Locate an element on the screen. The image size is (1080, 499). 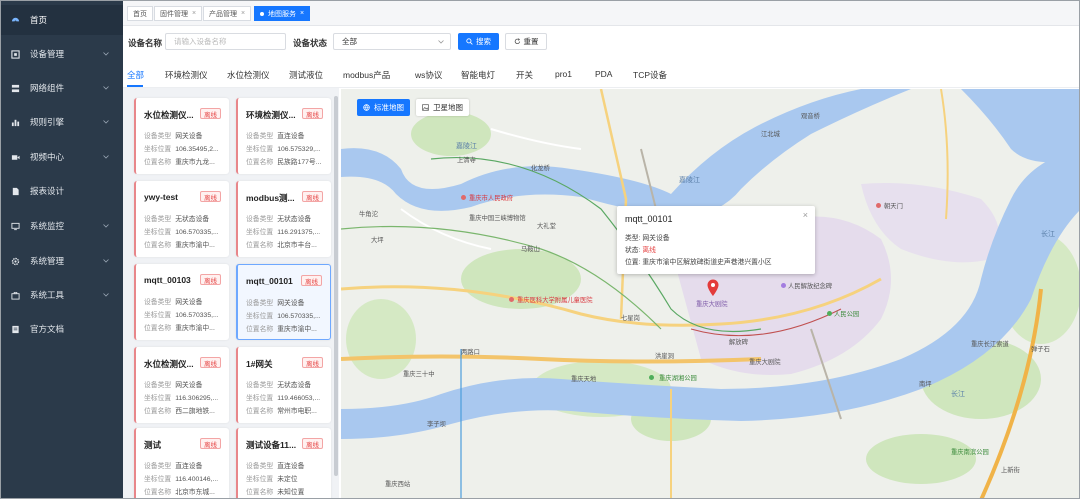
map-label: 江北城 is located at coordinates (770, 134).